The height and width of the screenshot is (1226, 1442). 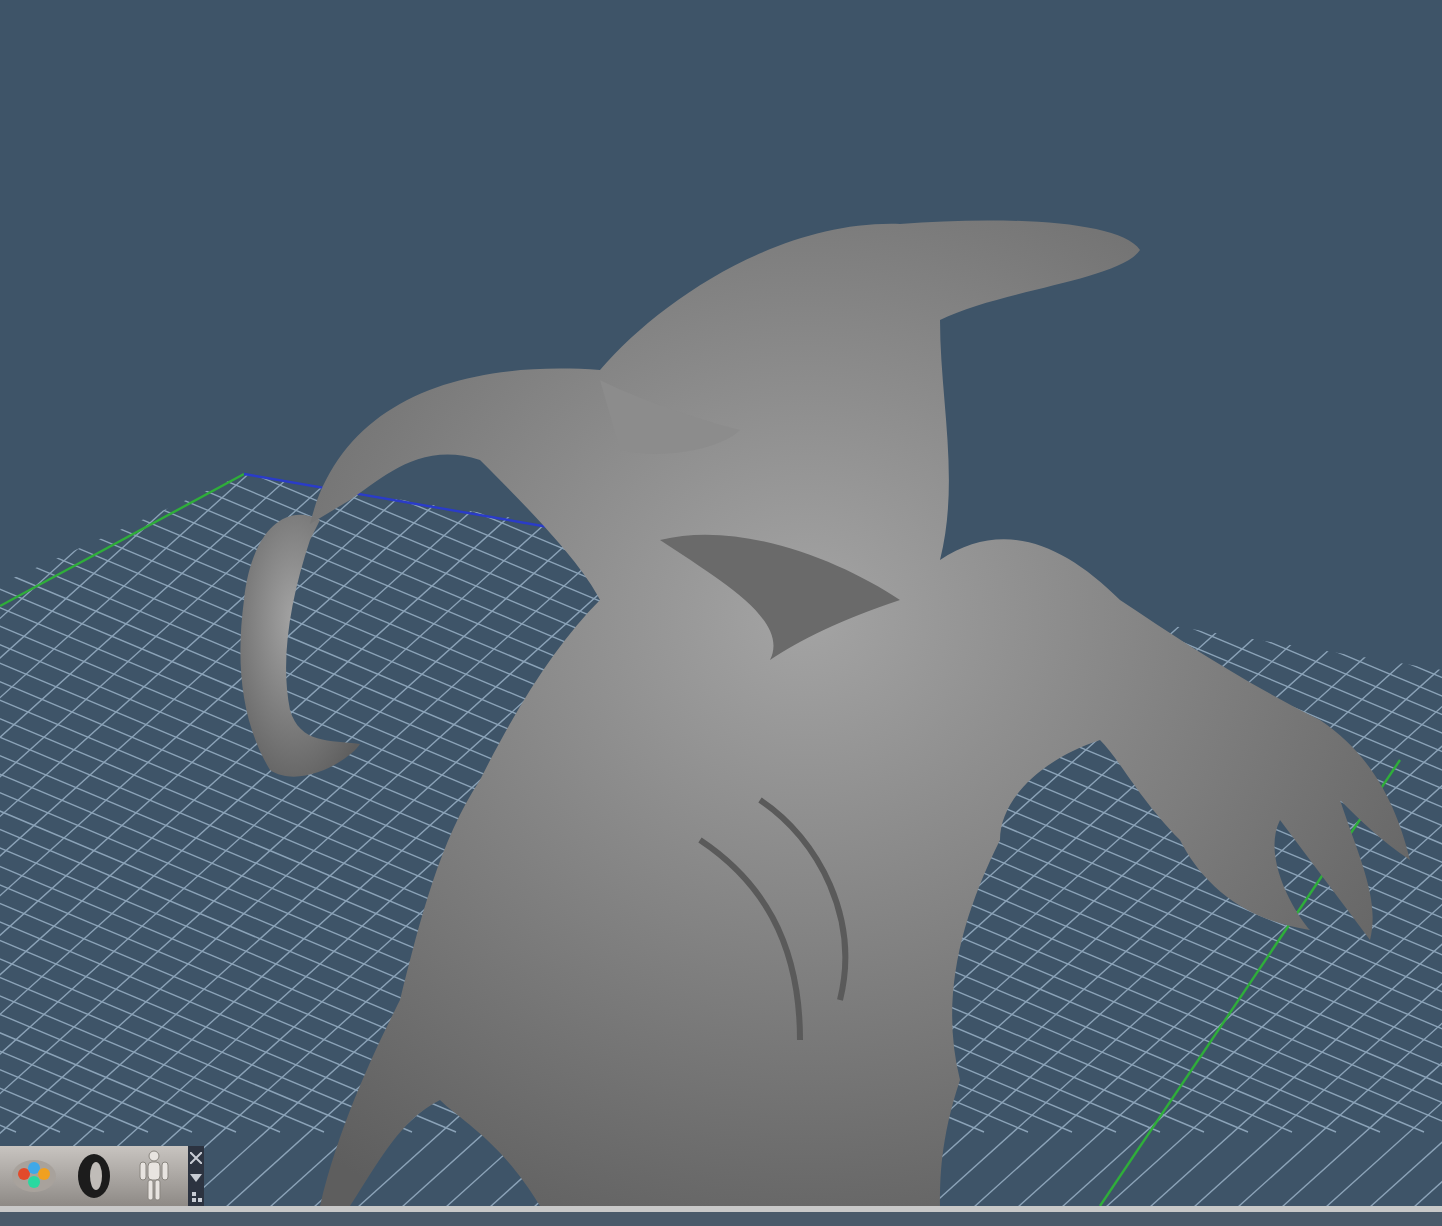 I want to click on close-icon, so click(x=196, y=1157).